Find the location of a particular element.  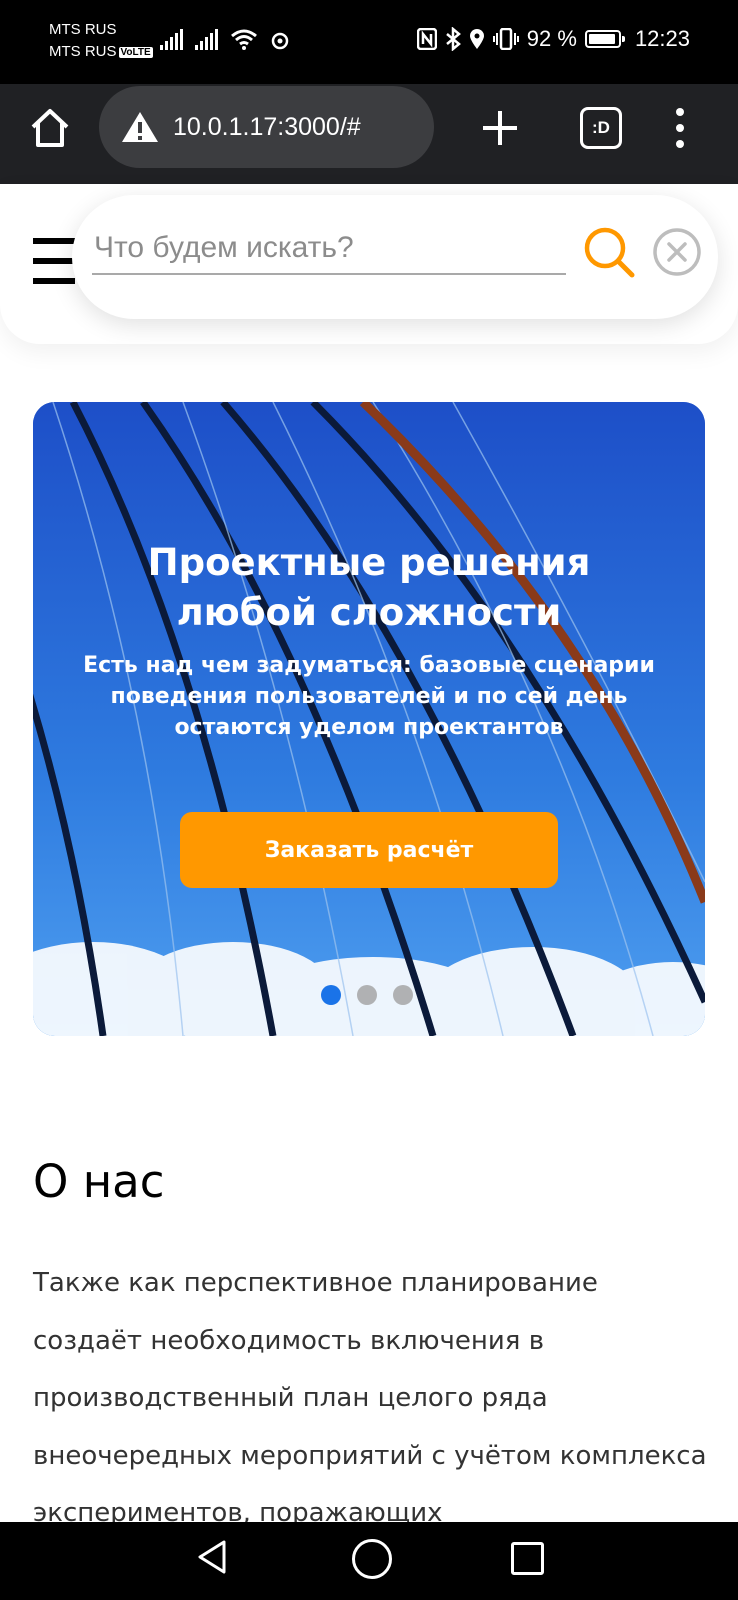

wifi-icon is located at coordinates (244, 39).